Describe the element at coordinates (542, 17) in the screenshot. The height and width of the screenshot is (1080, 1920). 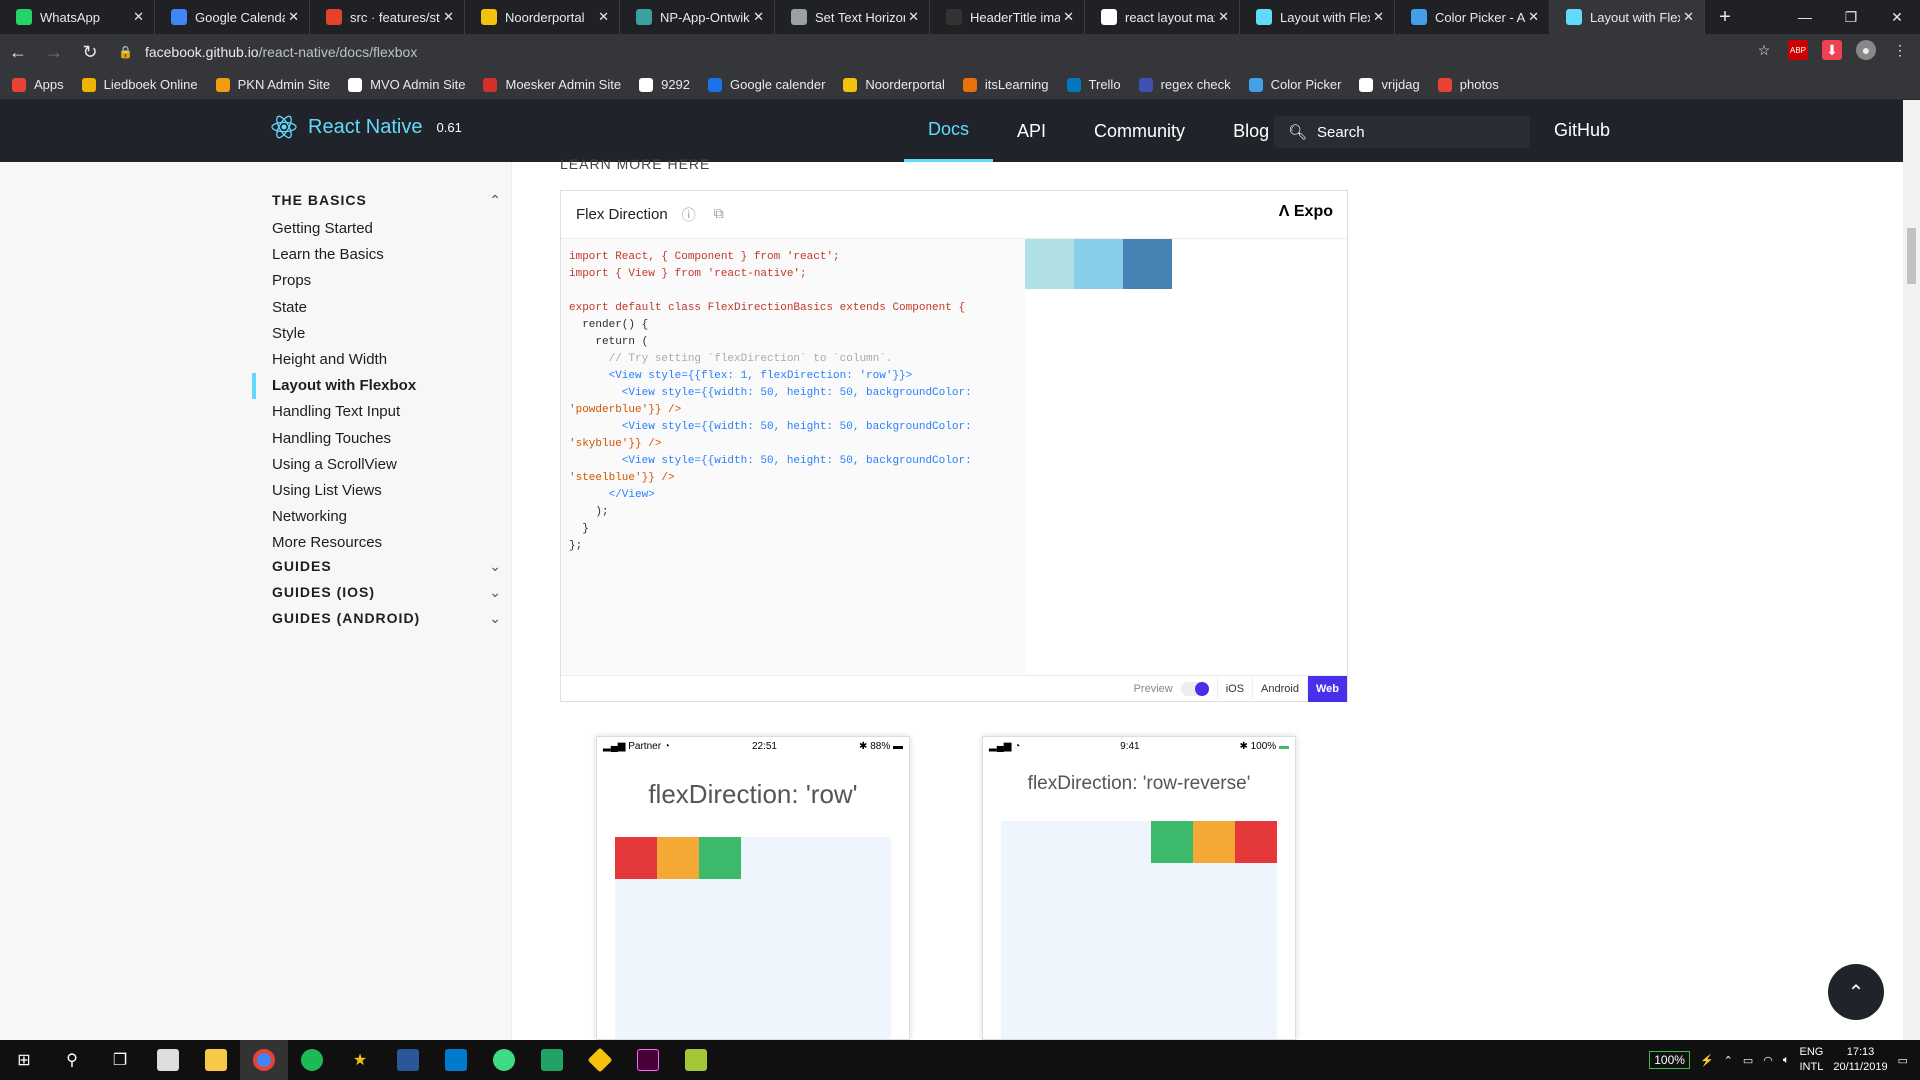
I see `browser-tab: Noorderportal ✕` at that location.